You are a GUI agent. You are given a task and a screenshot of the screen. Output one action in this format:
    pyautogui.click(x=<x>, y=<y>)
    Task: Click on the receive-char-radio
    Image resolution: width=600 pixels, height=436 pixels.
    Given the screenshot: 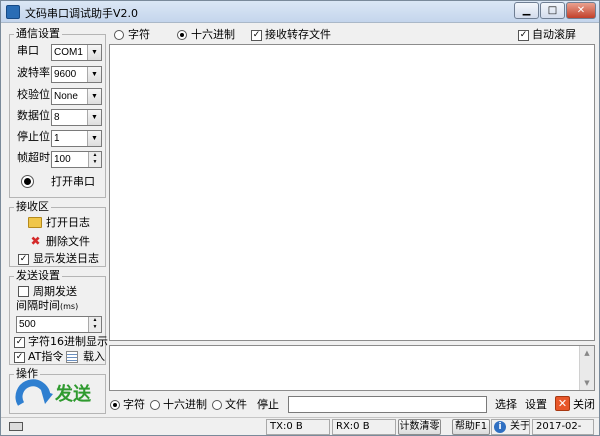 What is the action you would take?
    pyautogui.click(x=119, y=35)
    